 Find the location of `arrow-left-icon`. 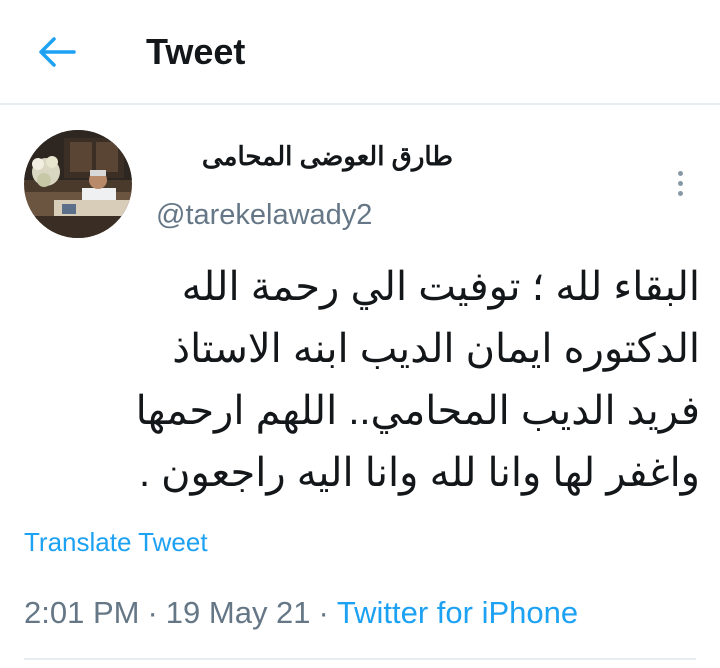

arrow-left-icon is located at coordinates (57, 52).